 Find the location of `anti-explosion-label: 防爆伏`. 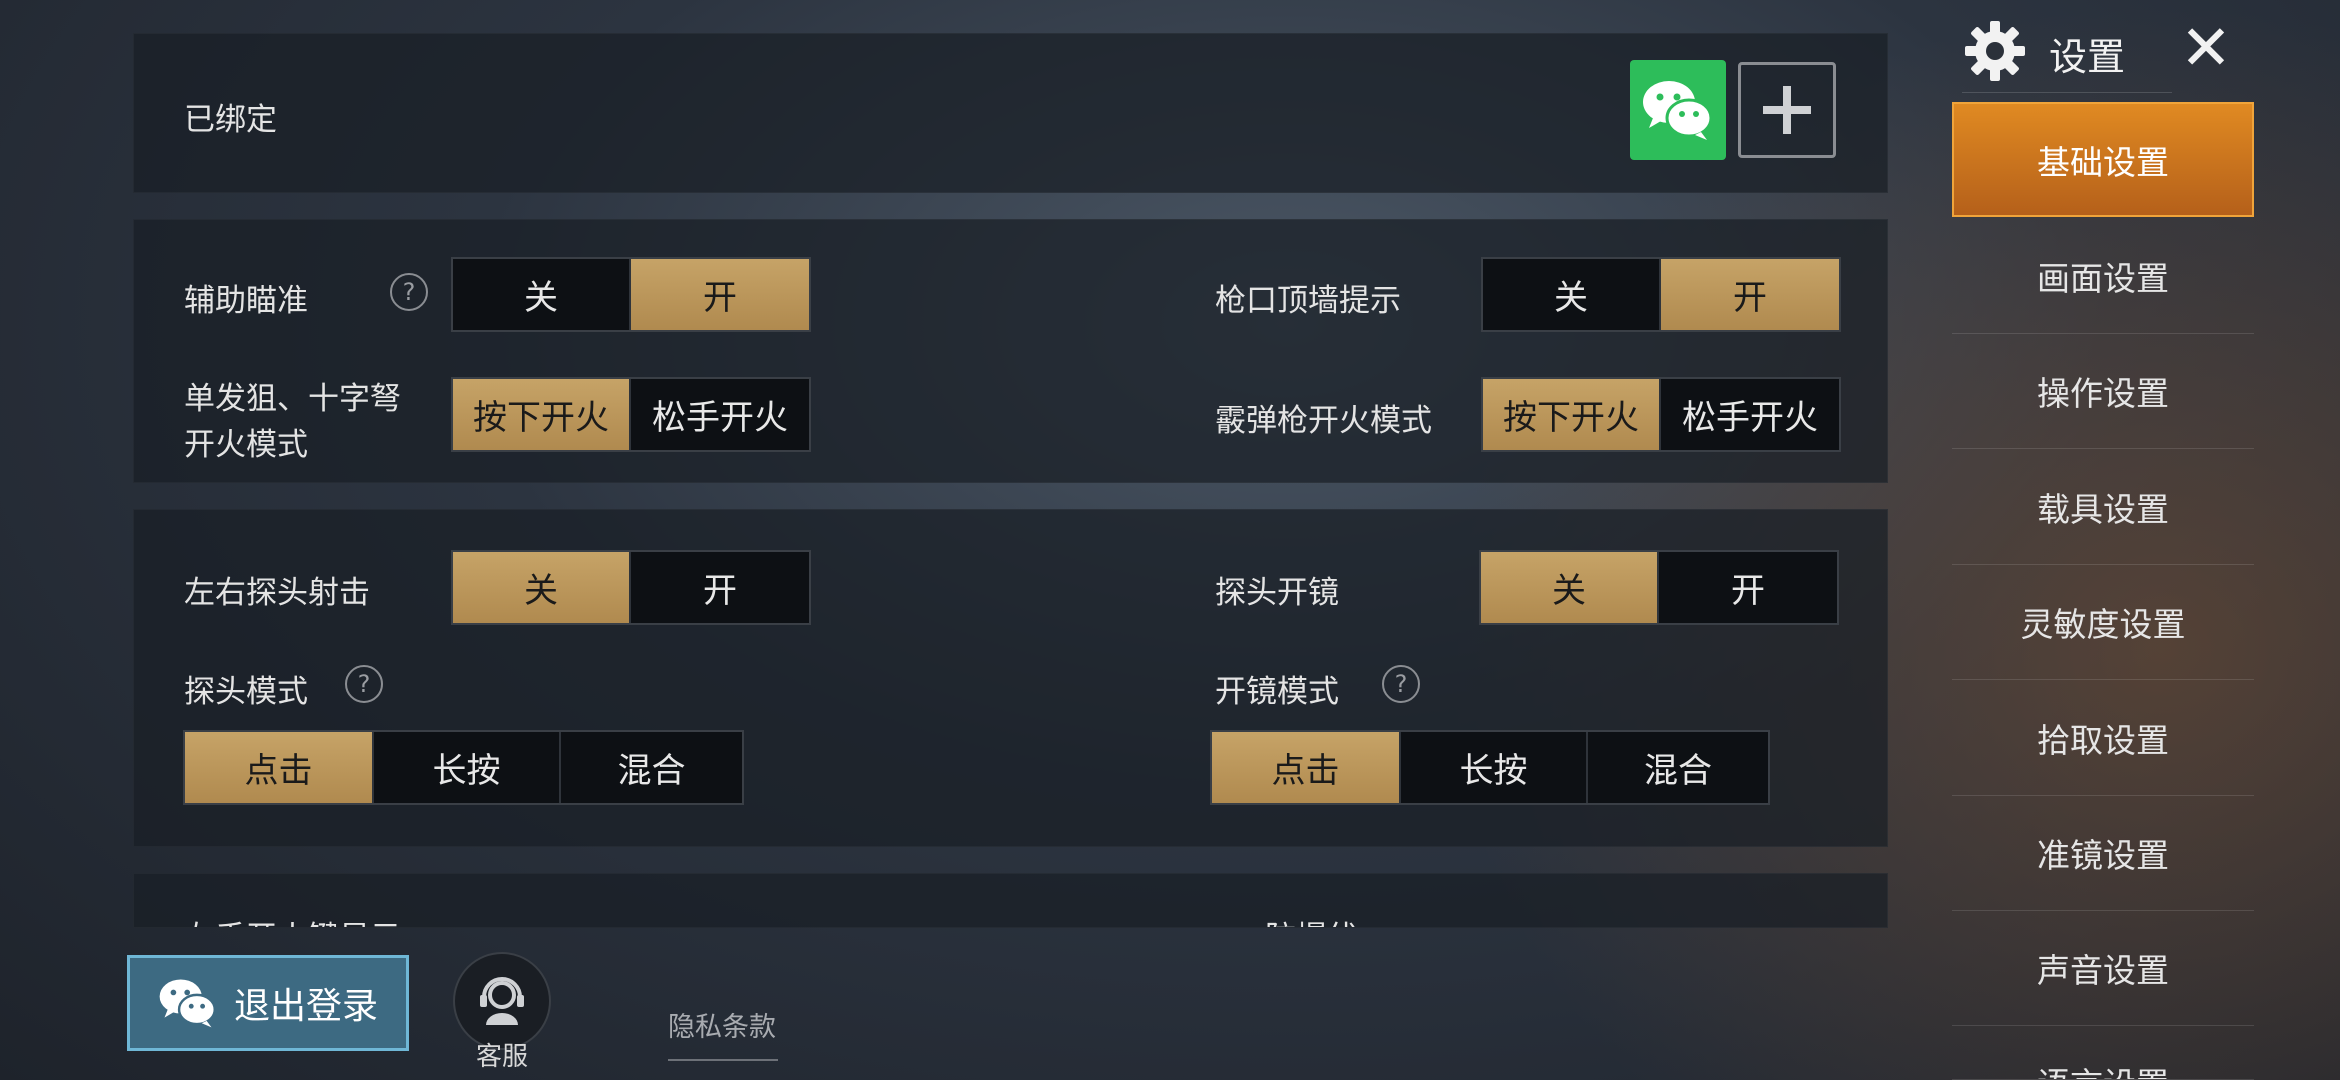

anti-explosion-label: 防爆伏 is located at coordinates (1311, 919).